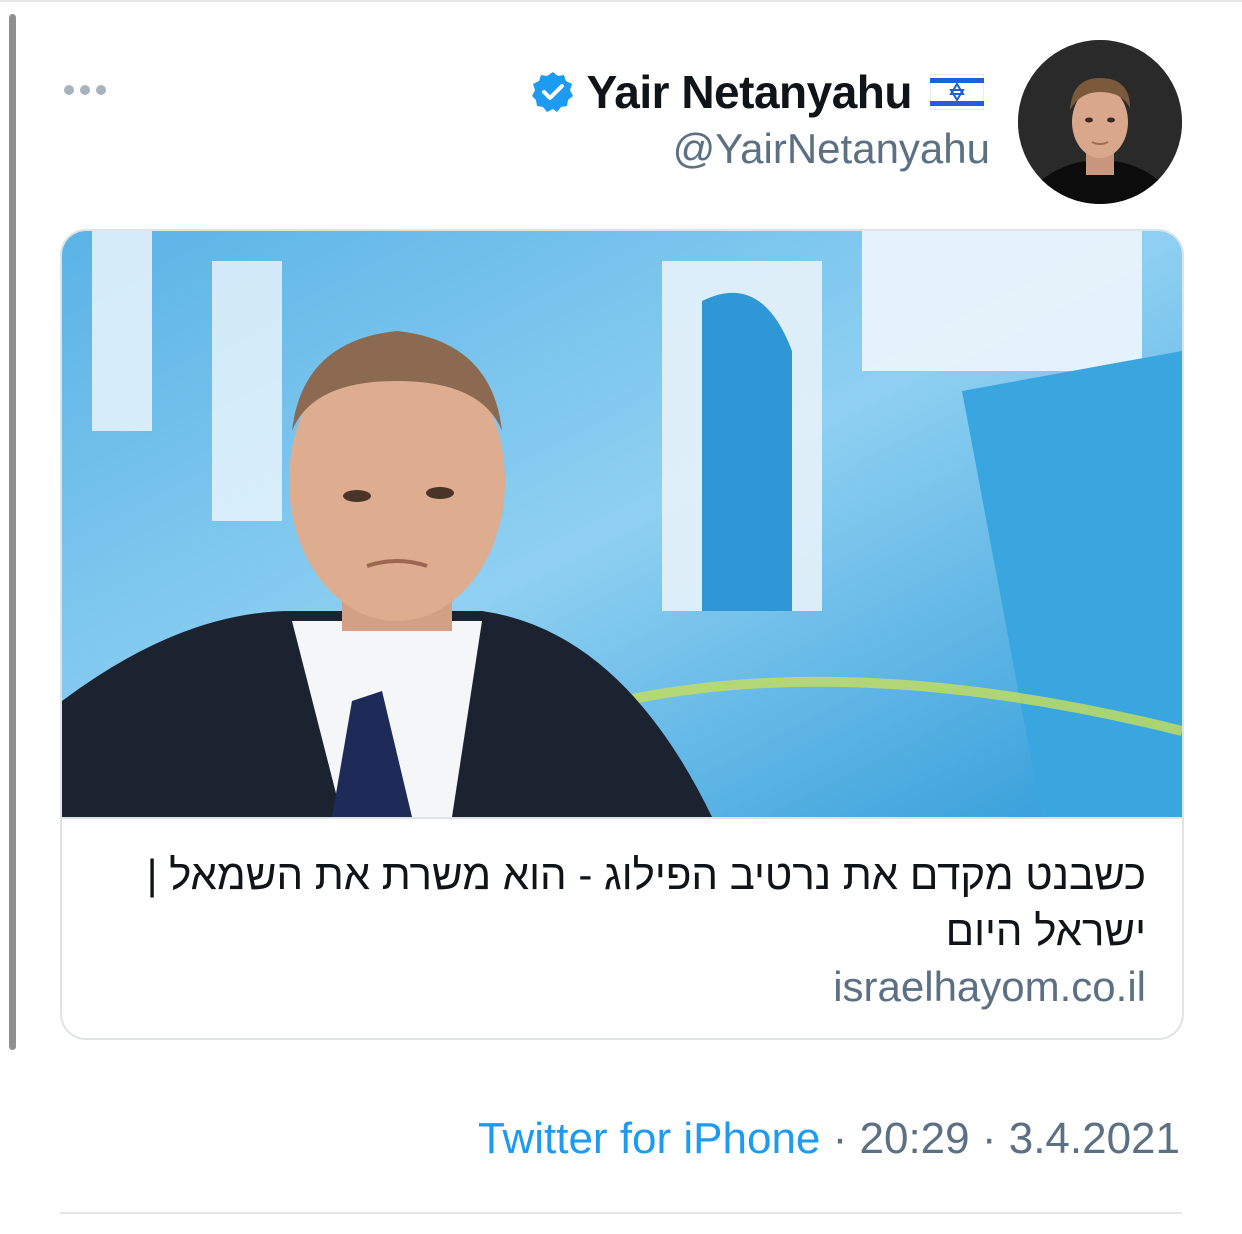 The height and width of the screenshot is (1234, 1242). I want to click on card-domain: israelhayom.co.il, so click(989, 987).